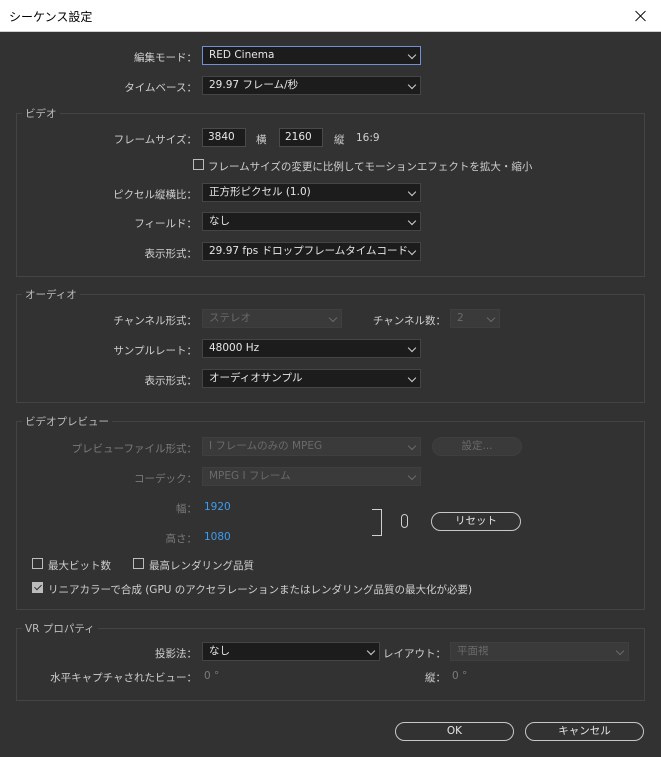 This screenshot has height=757, width=661. I want to click on layout-value: 平面視, so click(473, 651).